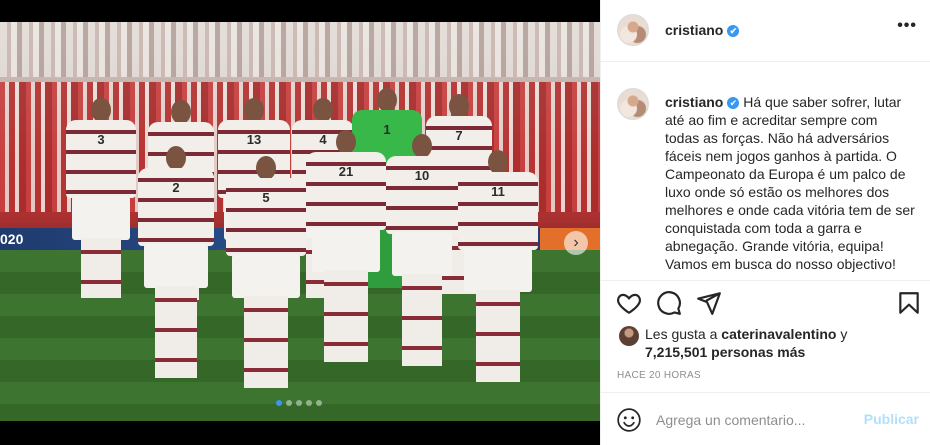 The image size is (930, 445). Describe the element at coordinates (300, 49) in the screenshot. I see `stadium-roof` at that location.